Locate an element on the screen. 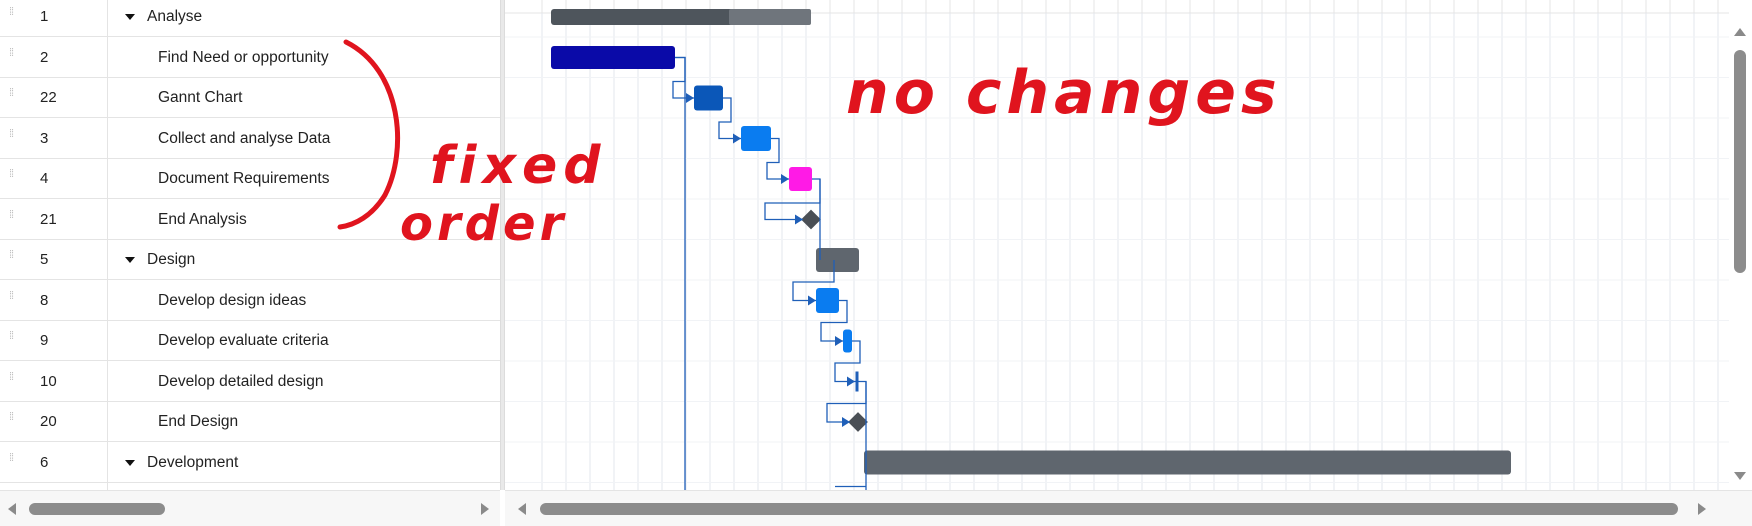  task-name: Analyse is located at coordinates (175, 16).